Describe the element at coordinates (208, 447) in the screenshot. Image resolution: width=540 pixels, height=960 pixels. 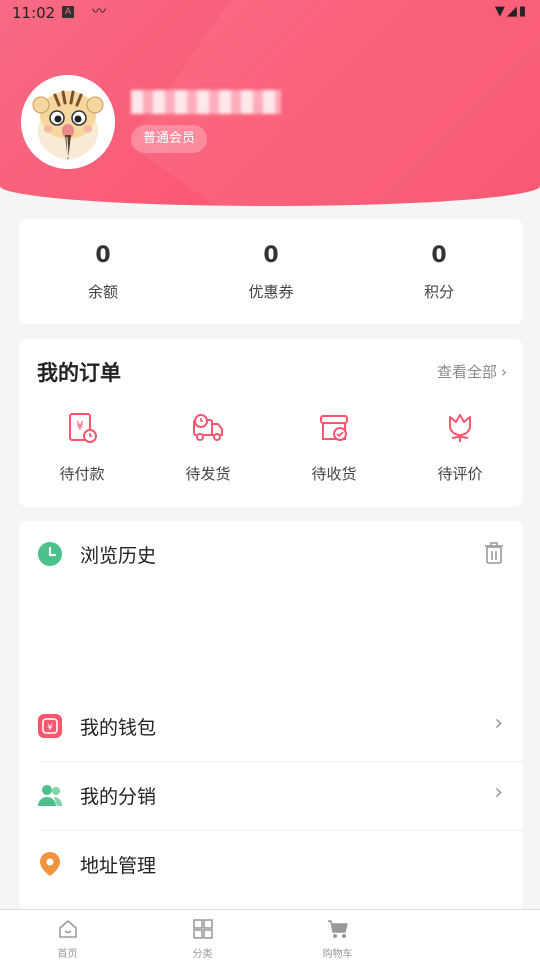
I see `order-pending-shipment: 待发货` at that location.